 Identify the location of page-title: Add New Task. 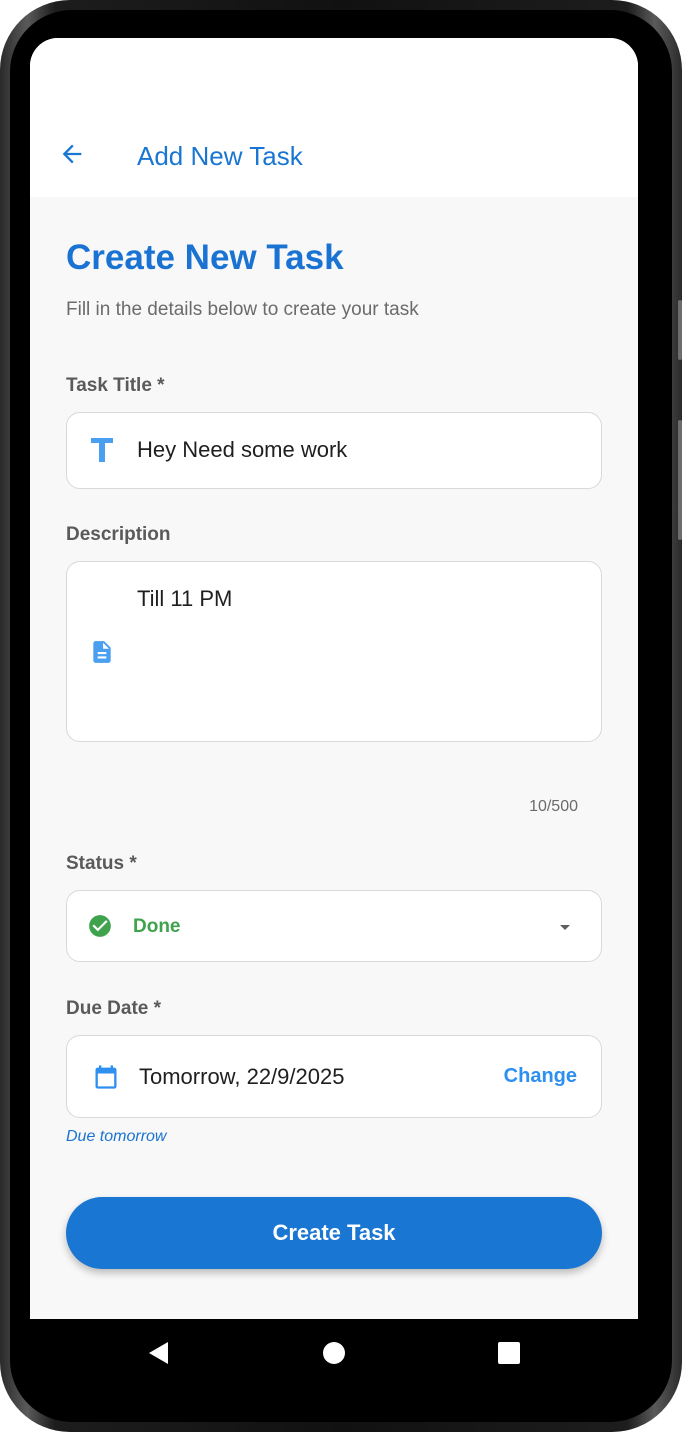
(220, 156).